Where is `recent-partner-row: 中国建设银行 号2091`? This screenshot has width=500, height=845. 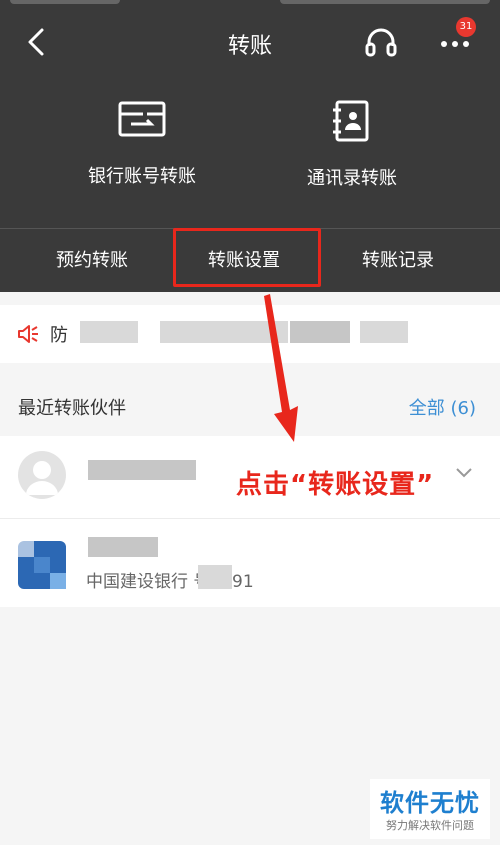 recent-partner-row: 中国建设银行 号2091 is located at coordinates (250, 563).